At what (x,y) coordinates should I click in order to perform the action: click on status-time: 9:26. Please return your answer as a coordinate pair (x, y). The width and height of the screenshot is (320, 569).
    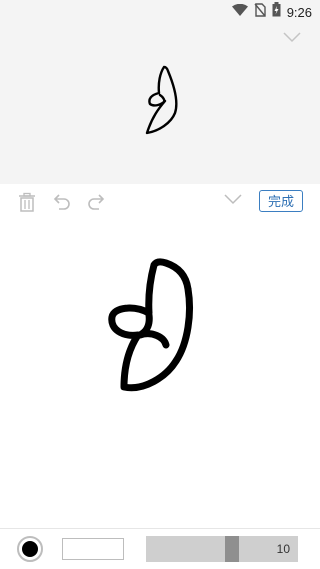
    Looking at the image, I should click on (299, 12).